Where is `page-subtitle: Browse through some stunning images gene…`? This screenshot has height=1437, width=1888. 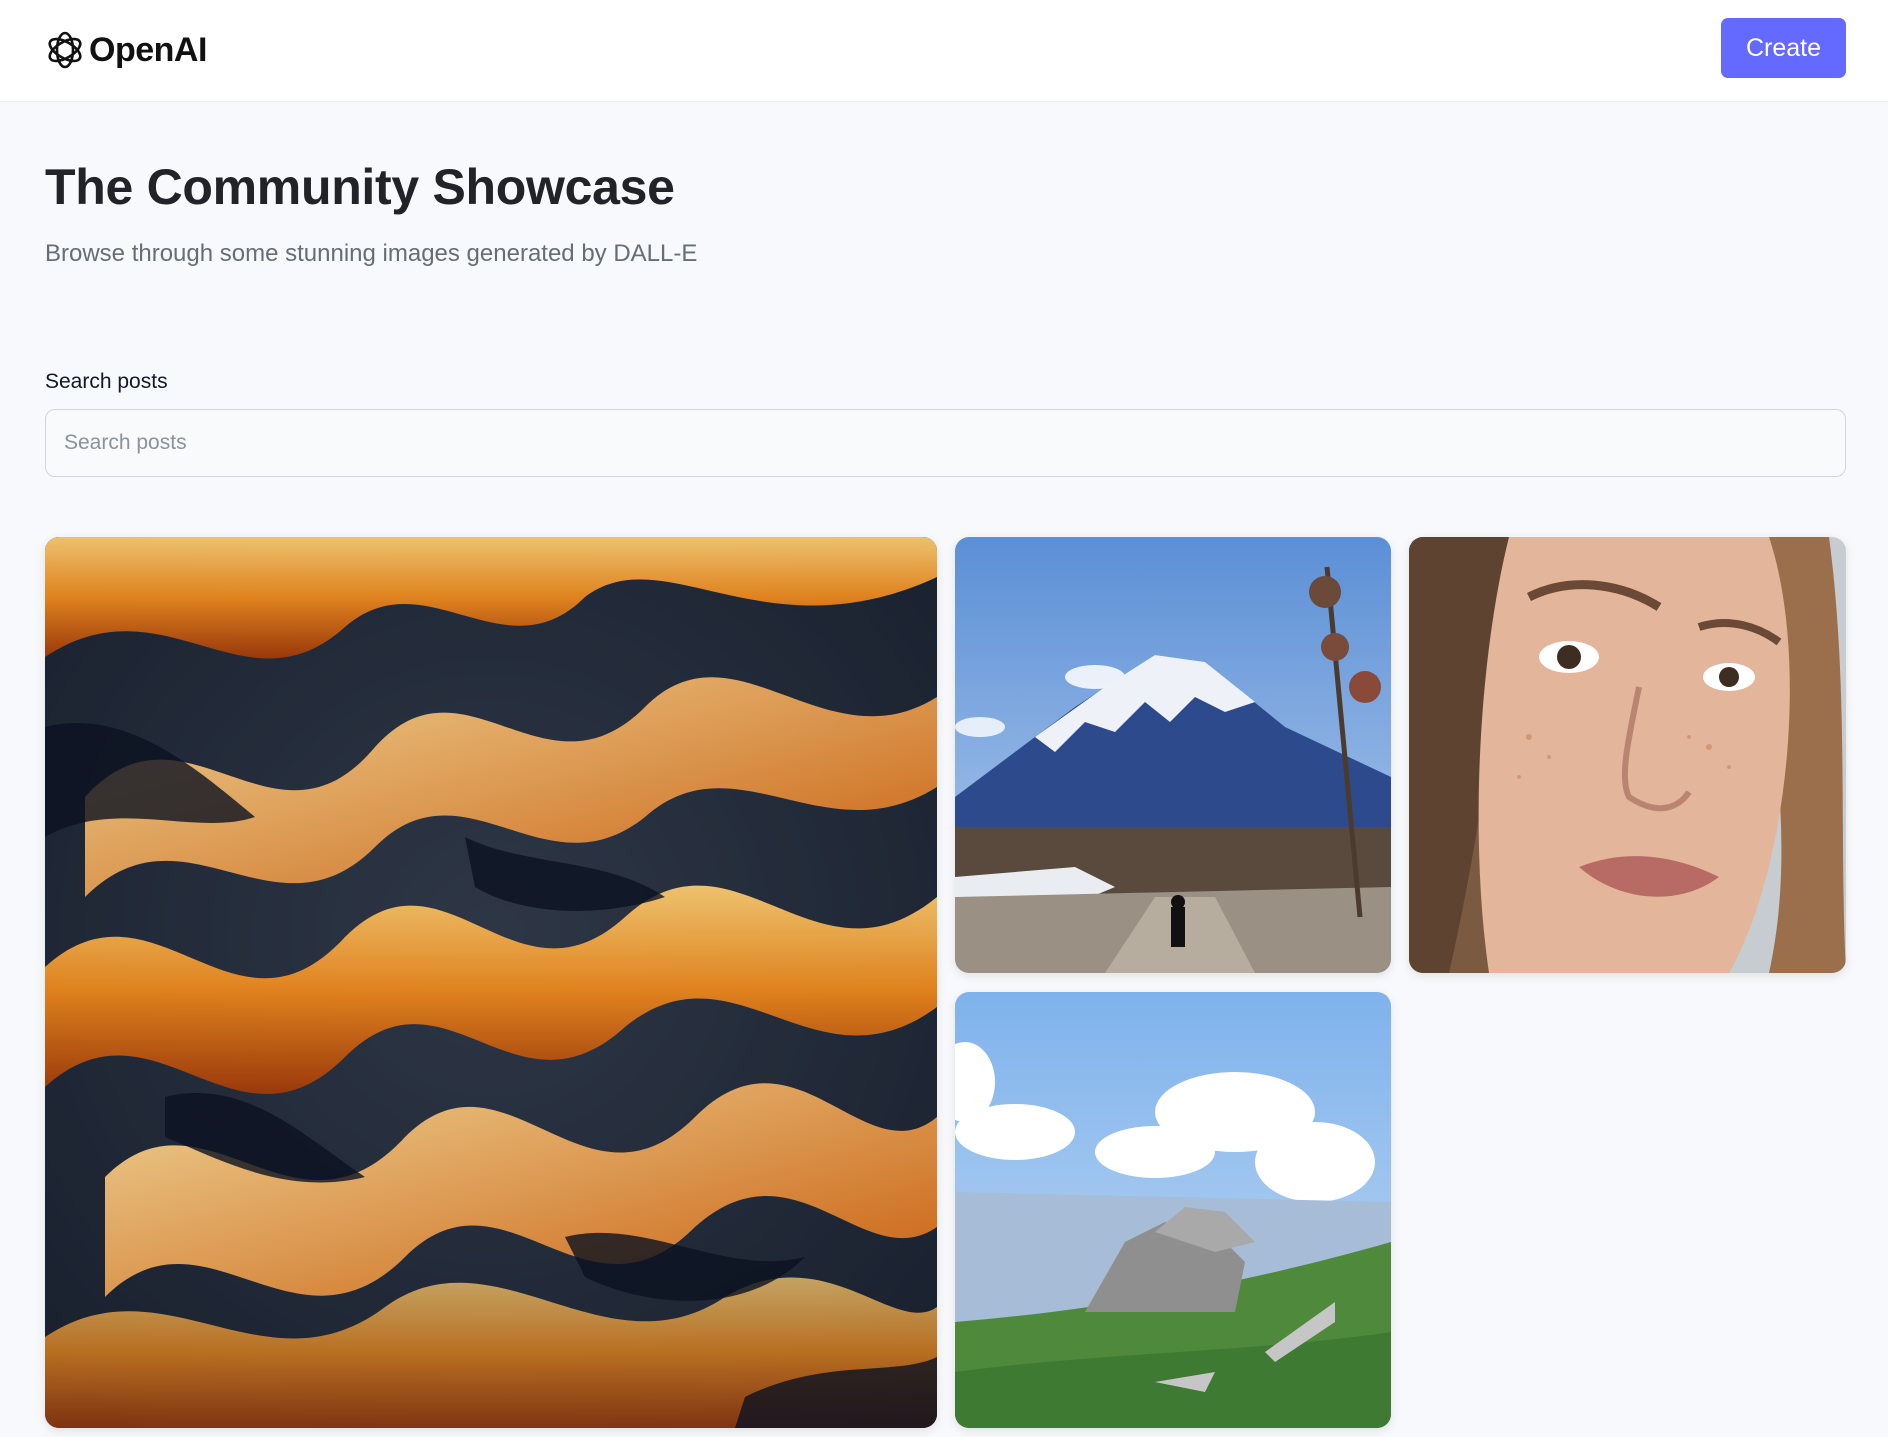 page-subtitle: Browse through some stunning images gene… is located at coordinates (371, 253).